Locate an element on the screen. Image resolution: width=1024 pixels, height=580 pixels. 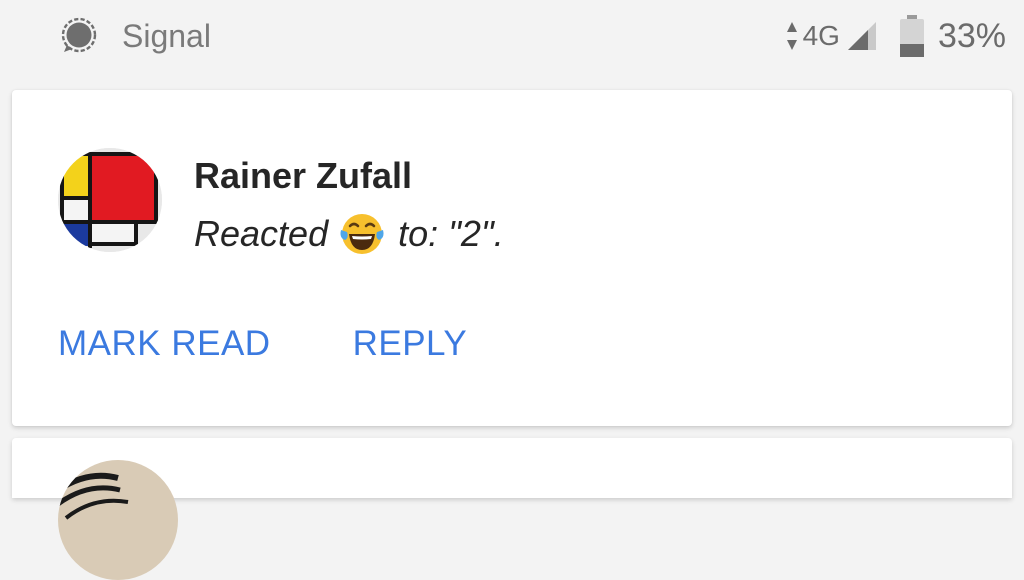
cell-signal-icon is located at coordinates (861, 36).